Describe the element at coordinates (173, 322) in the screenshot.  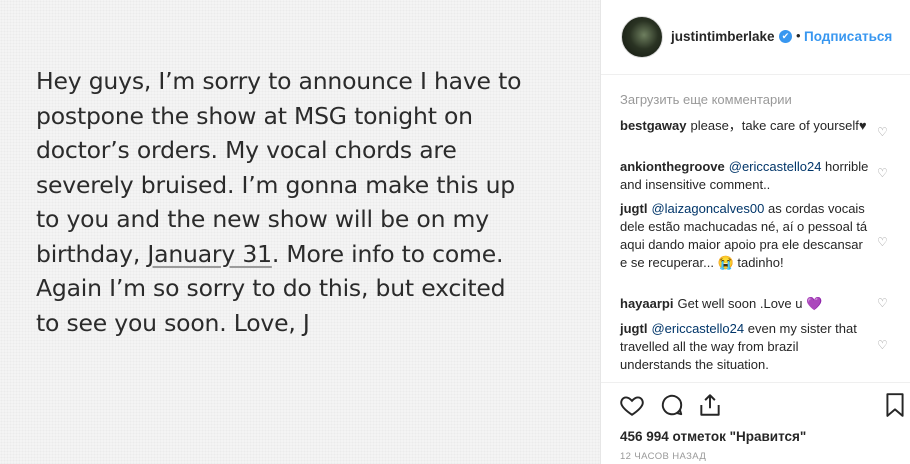
I see `note-line: to see you soon. Love, J` at that location.